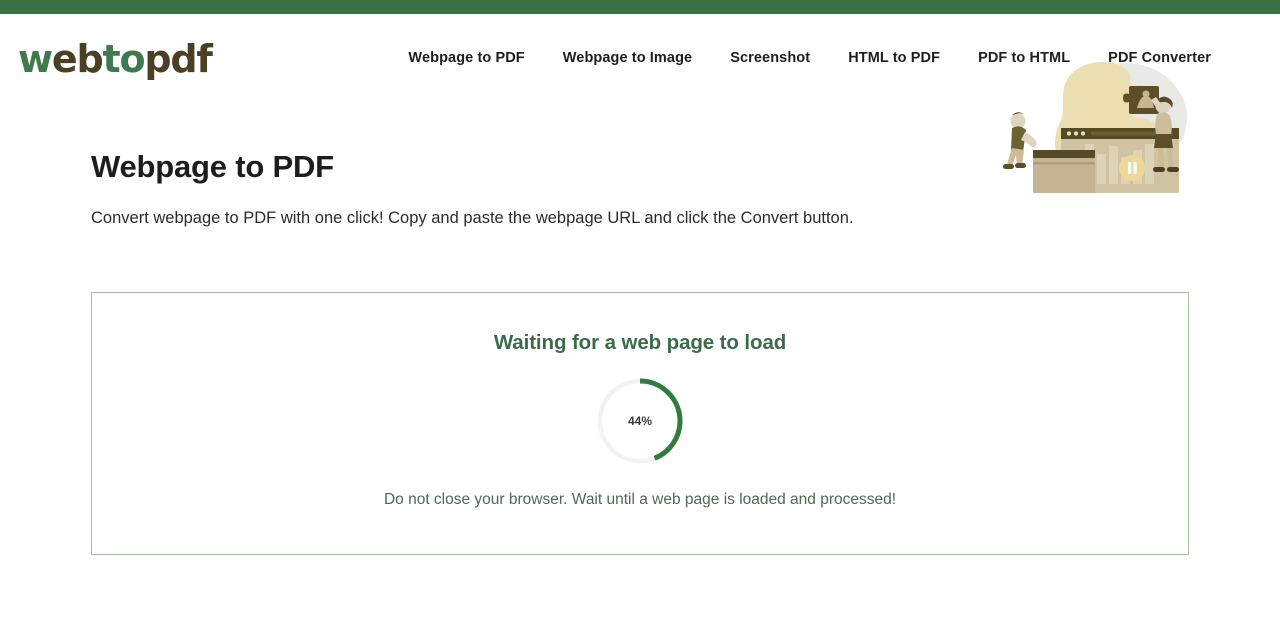  I want to click on nav-item-pdf-converter: PDF Converter, so click(1159, 58).